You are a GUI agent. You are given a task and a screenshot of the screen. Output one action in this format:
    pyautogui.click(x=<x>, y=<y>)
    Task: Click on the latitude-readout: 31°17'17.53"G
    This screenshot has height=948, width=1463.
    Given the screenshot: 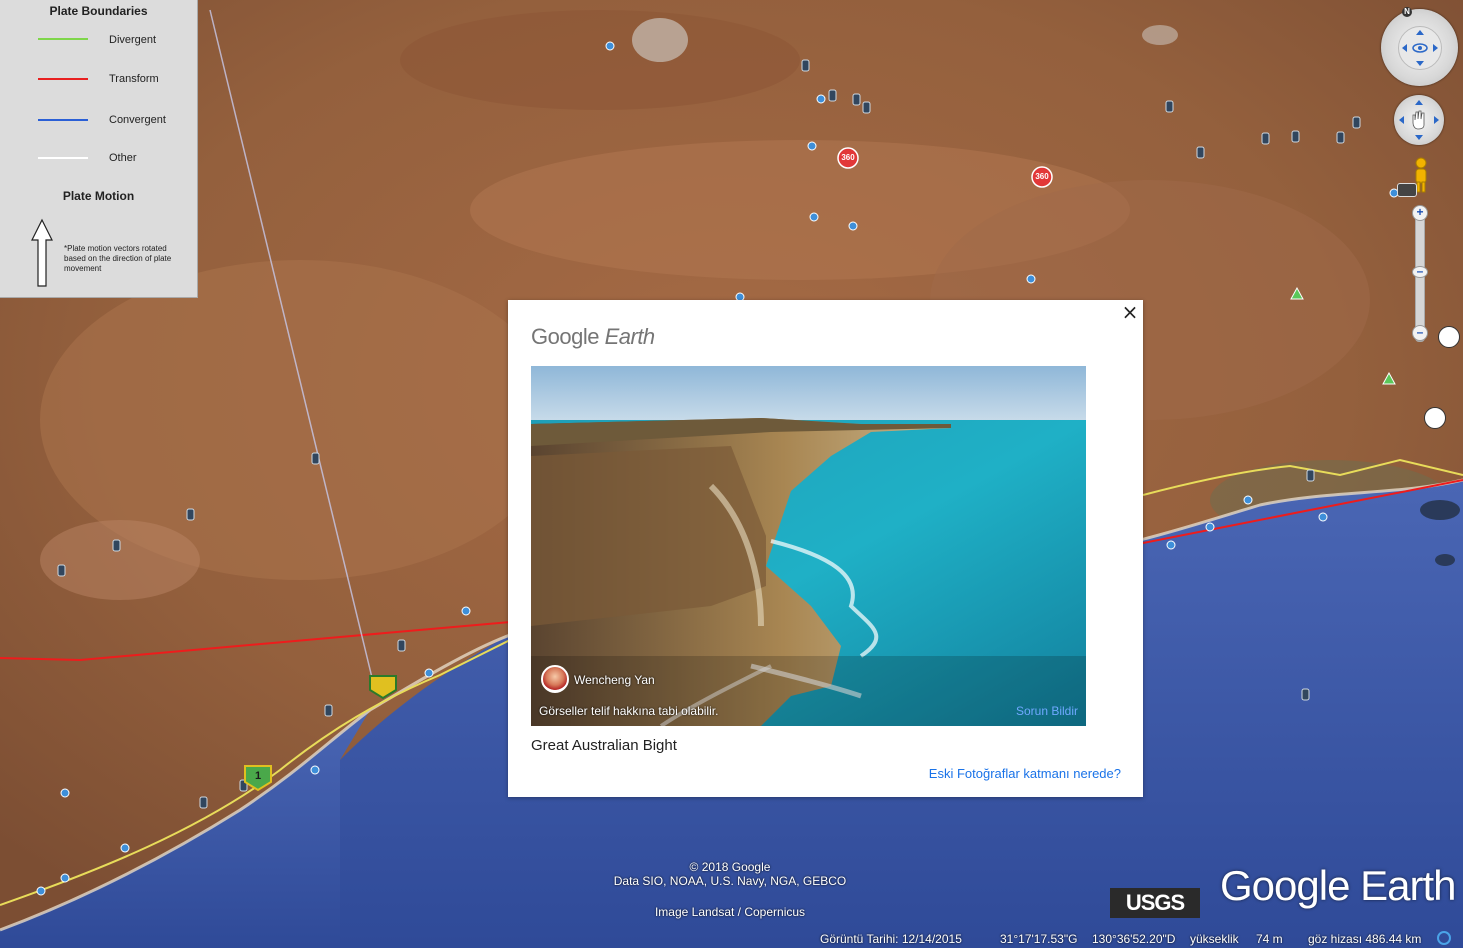 What is the action you would take?
    pyautogui.click(x=1039, y=939)
    